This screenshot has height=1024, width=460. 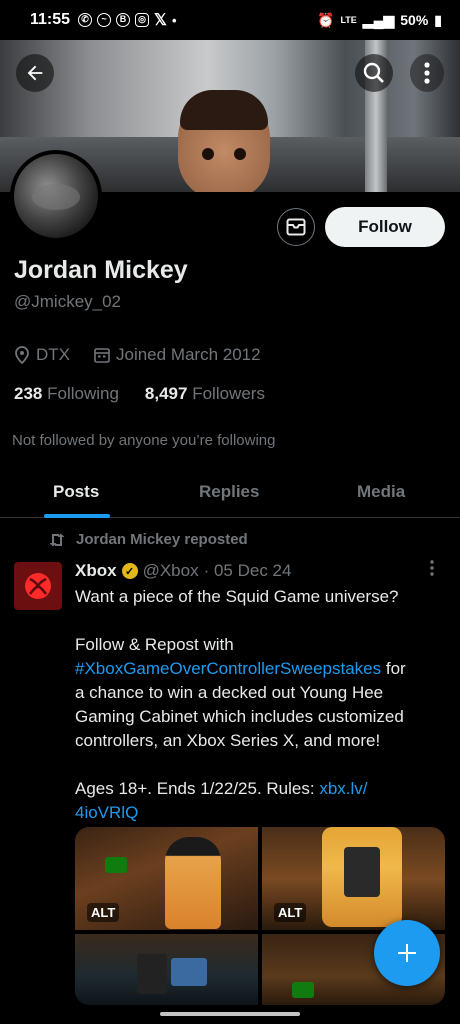 I want to click on post-header: Xbox ✓ @Xbox · 05 Dec 24, so click(x=183, y=571).